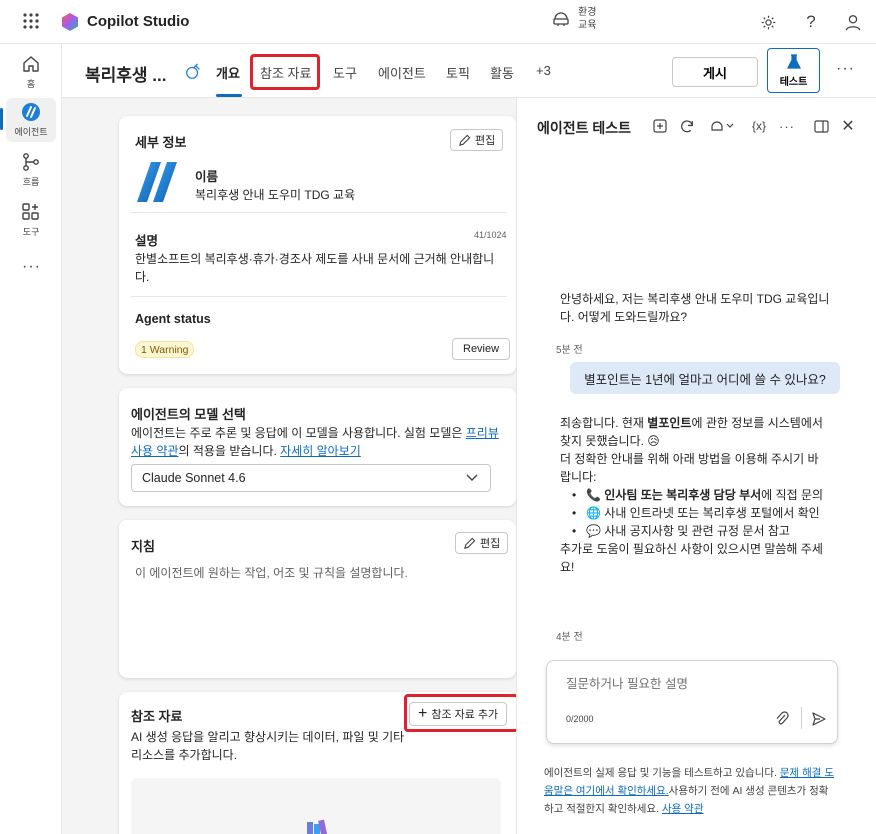 Image resolution: width=876 pixels, height=834 pixels. I want to click on top-bar: Copilot Studio 환경 교육 ?, so click(438, 22).